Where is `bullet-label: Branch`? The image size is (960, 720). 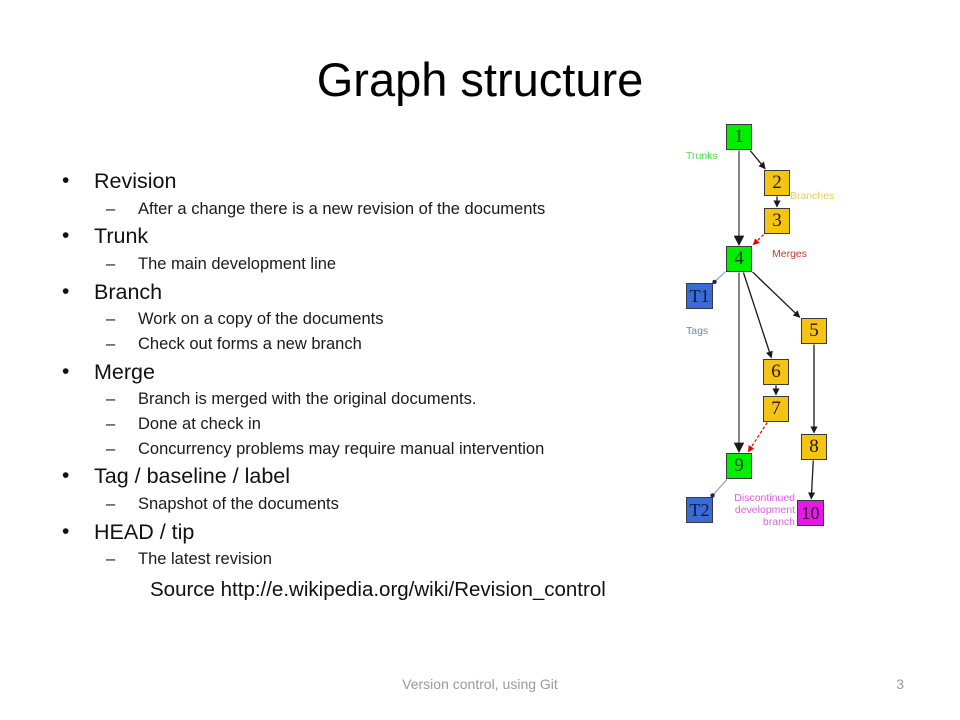
bullet-label: Branch is located at coordinates (128, 291).